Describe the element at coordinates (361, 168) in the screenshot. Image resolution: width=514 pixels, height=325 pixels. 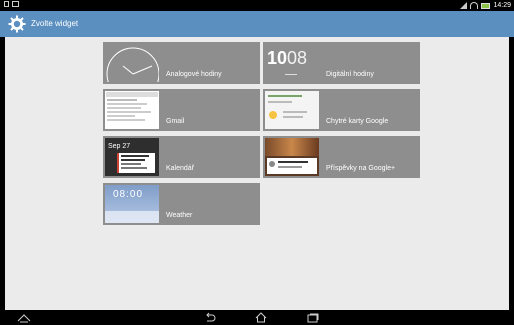
I see `widget-label: Příspěvky na Google+` at that location.